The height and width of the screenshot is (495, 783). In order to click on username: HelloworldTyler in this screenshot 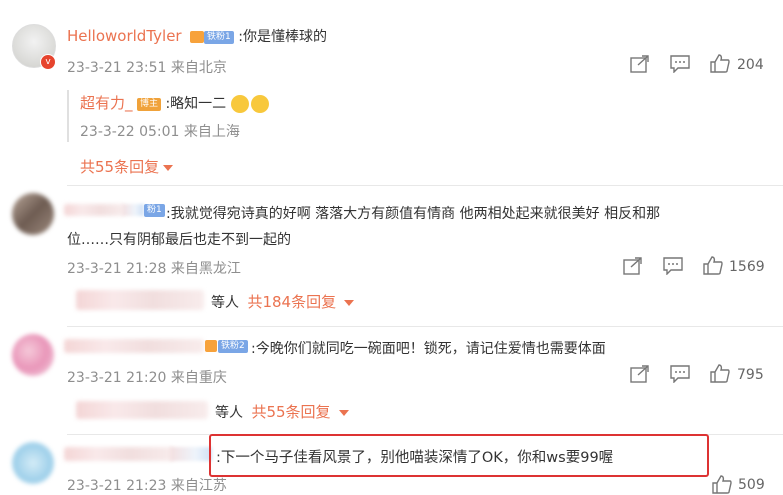, I will do `click(124, 36)`.